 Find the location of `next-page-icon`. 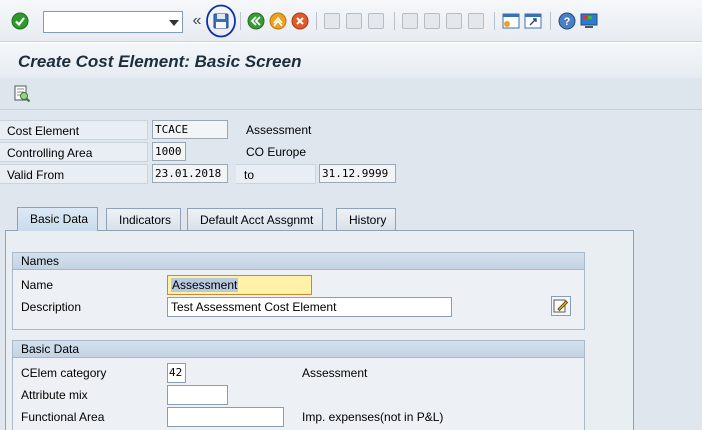

next-page-icon is located at coordinates (454, 21).